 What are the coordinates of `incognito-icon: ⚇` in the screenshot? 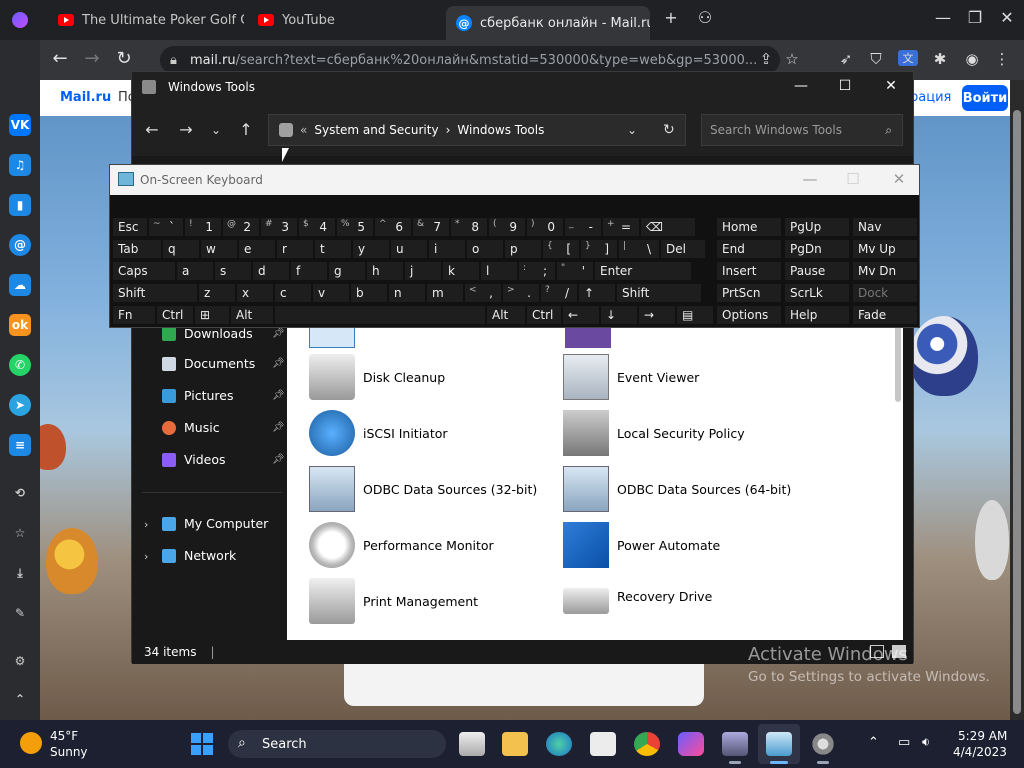 It's located at (705, 17).